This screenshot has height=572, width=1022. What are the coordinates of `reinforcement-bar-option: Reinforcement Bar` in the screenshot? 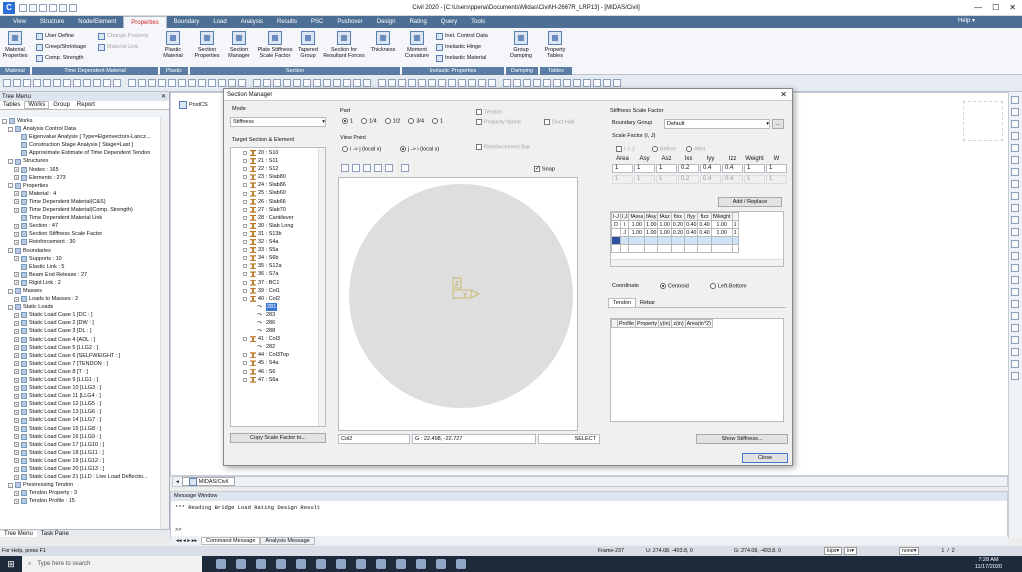 It's located at (503, 147).